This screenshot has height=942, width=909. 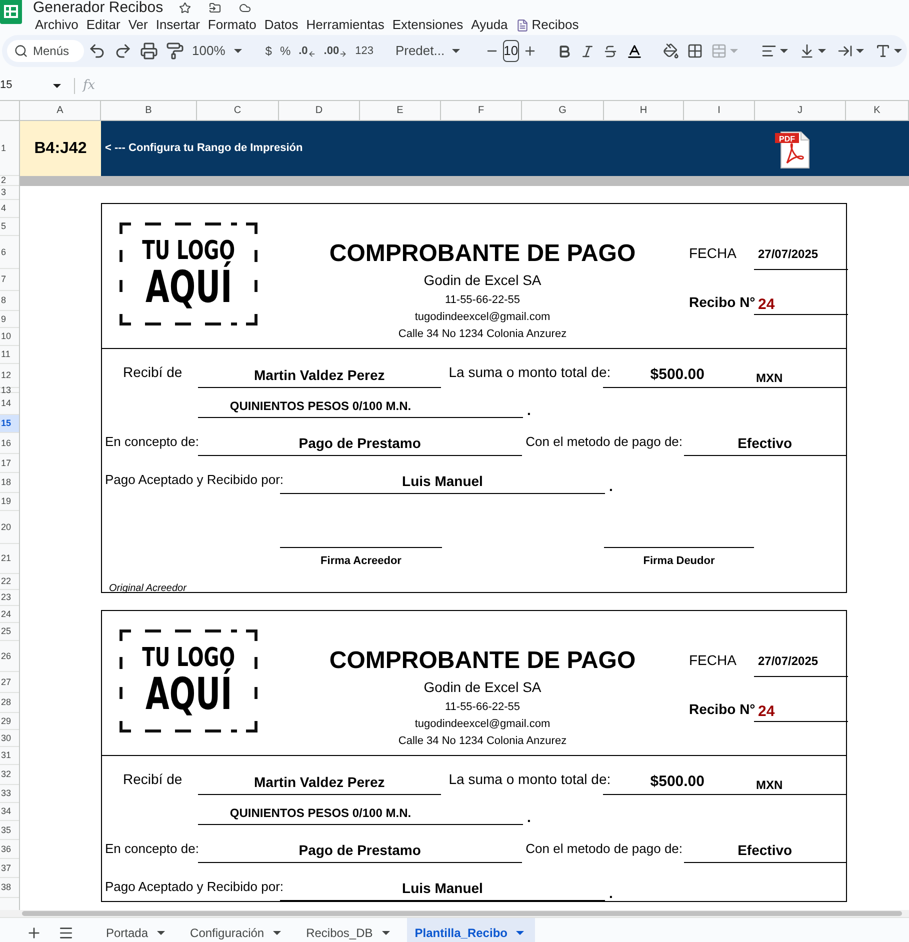 I want to click on menu-item: Extensiones, so click(x=428, y=25).